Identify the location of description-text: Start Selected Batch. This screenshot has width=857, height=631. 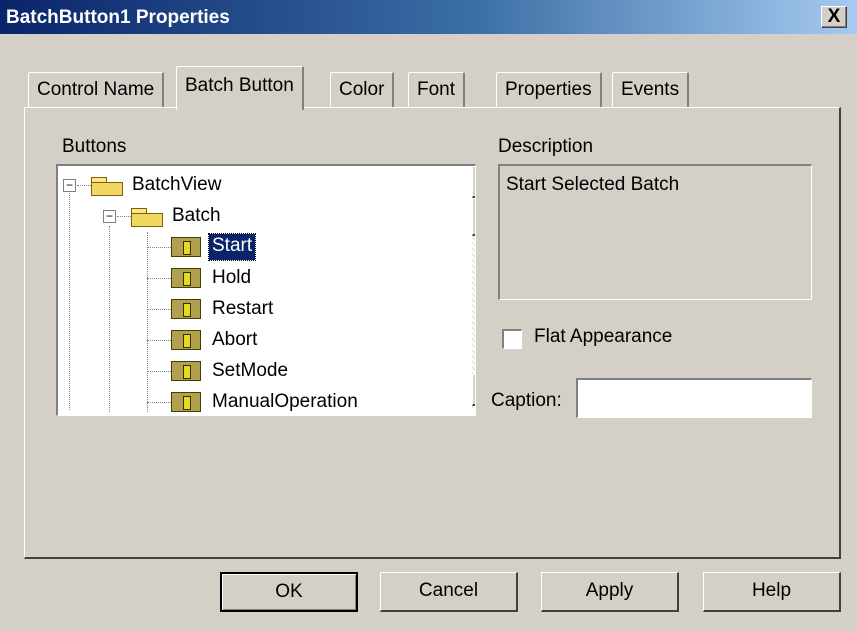
(593, 184).